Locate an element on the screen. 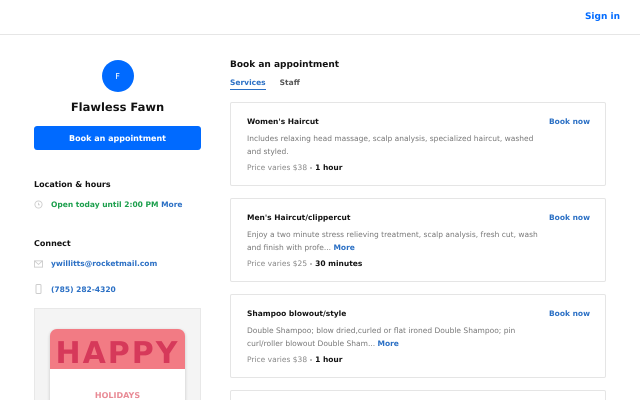  avatar: F is located at coordinates (118, 76).